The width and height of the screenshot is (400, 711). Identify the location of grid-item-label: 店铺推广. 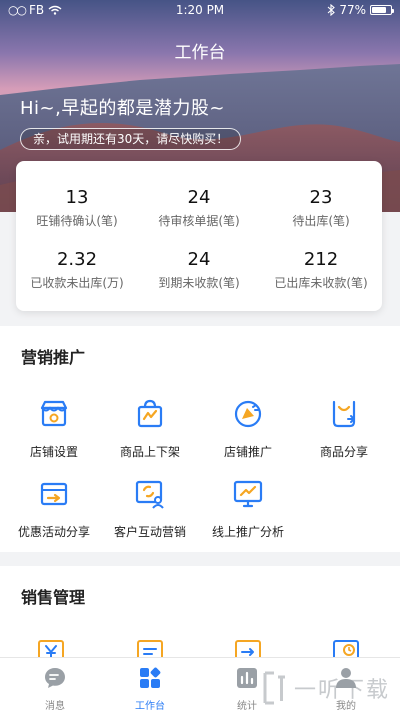
(247, 452).